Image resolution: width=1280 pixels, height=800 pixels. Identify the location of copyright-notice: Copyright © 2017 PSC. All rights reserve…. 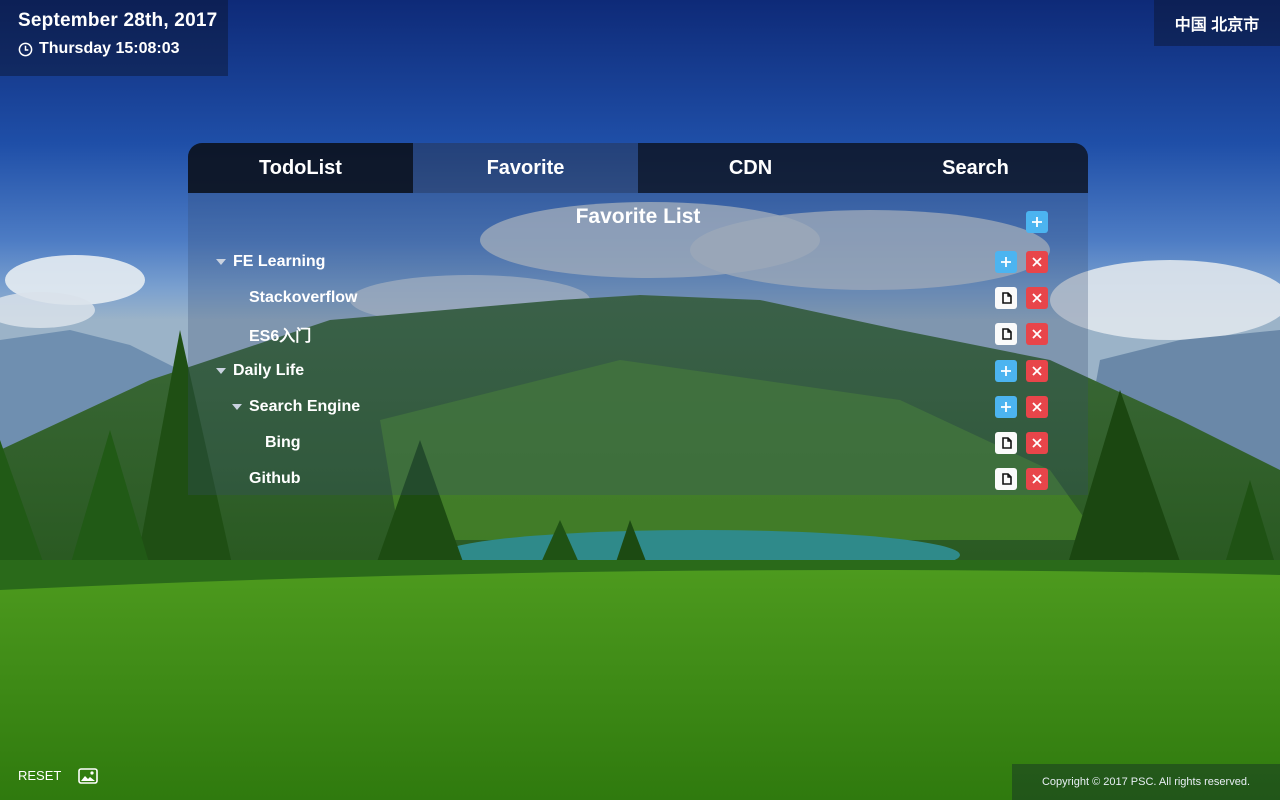
(1146, 782).